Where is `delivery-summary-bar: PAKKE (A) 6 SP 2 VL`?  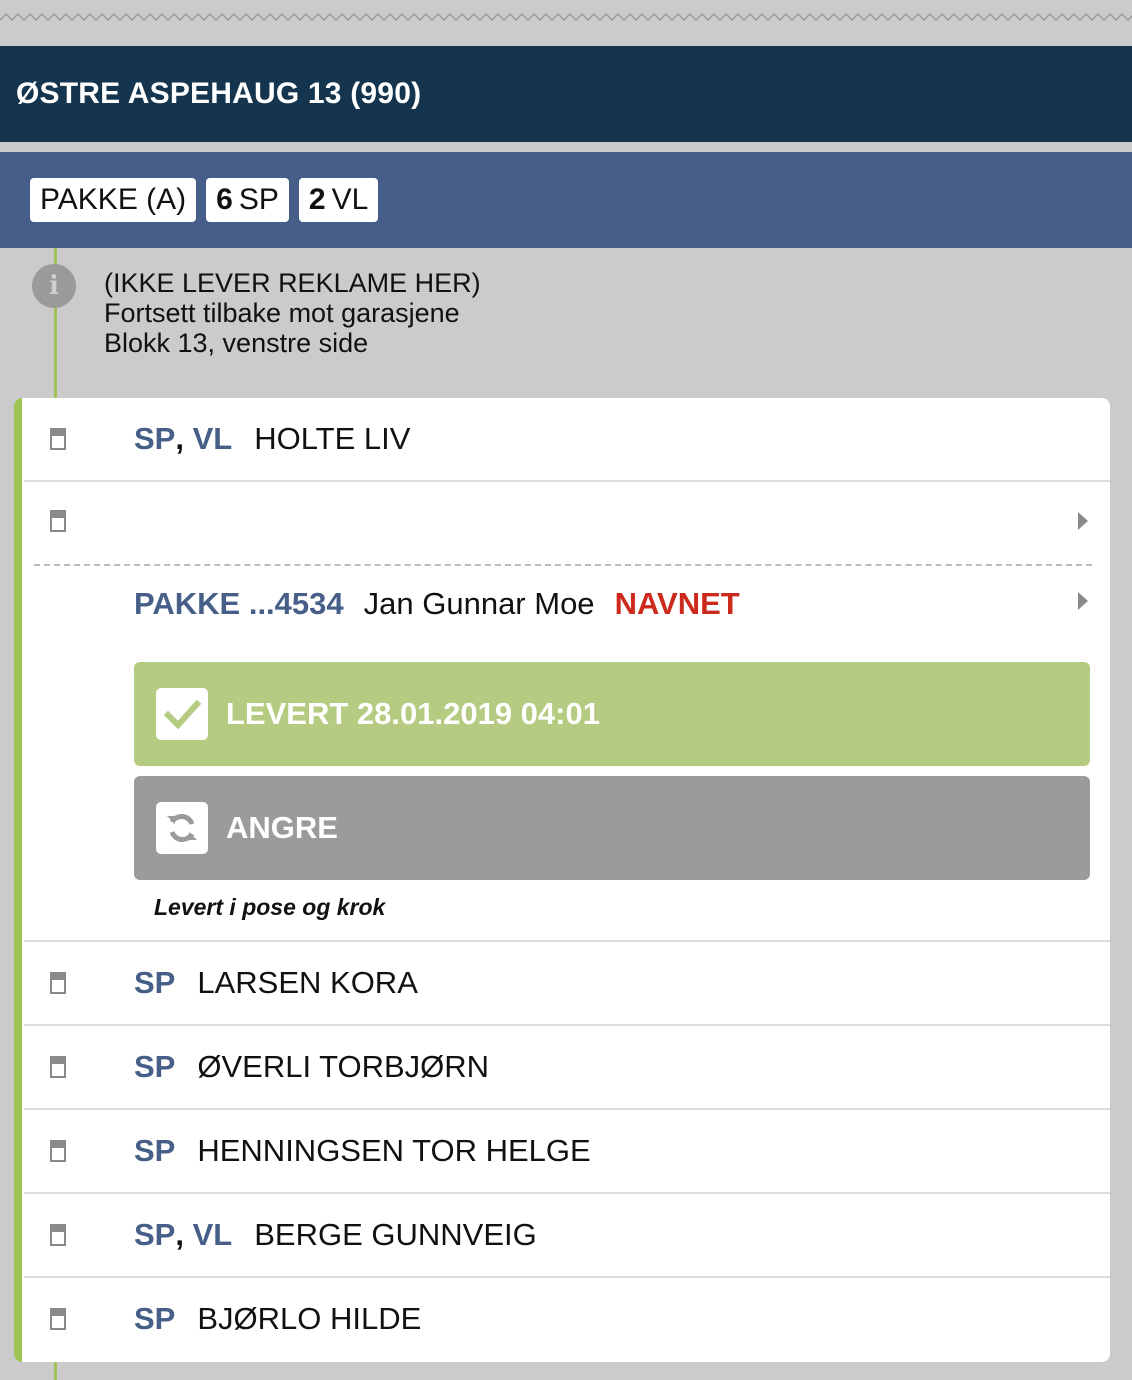 delivery-summary-bar: PAKKE (A) 6 SP 2 VL is located at coordinates (566, 200).